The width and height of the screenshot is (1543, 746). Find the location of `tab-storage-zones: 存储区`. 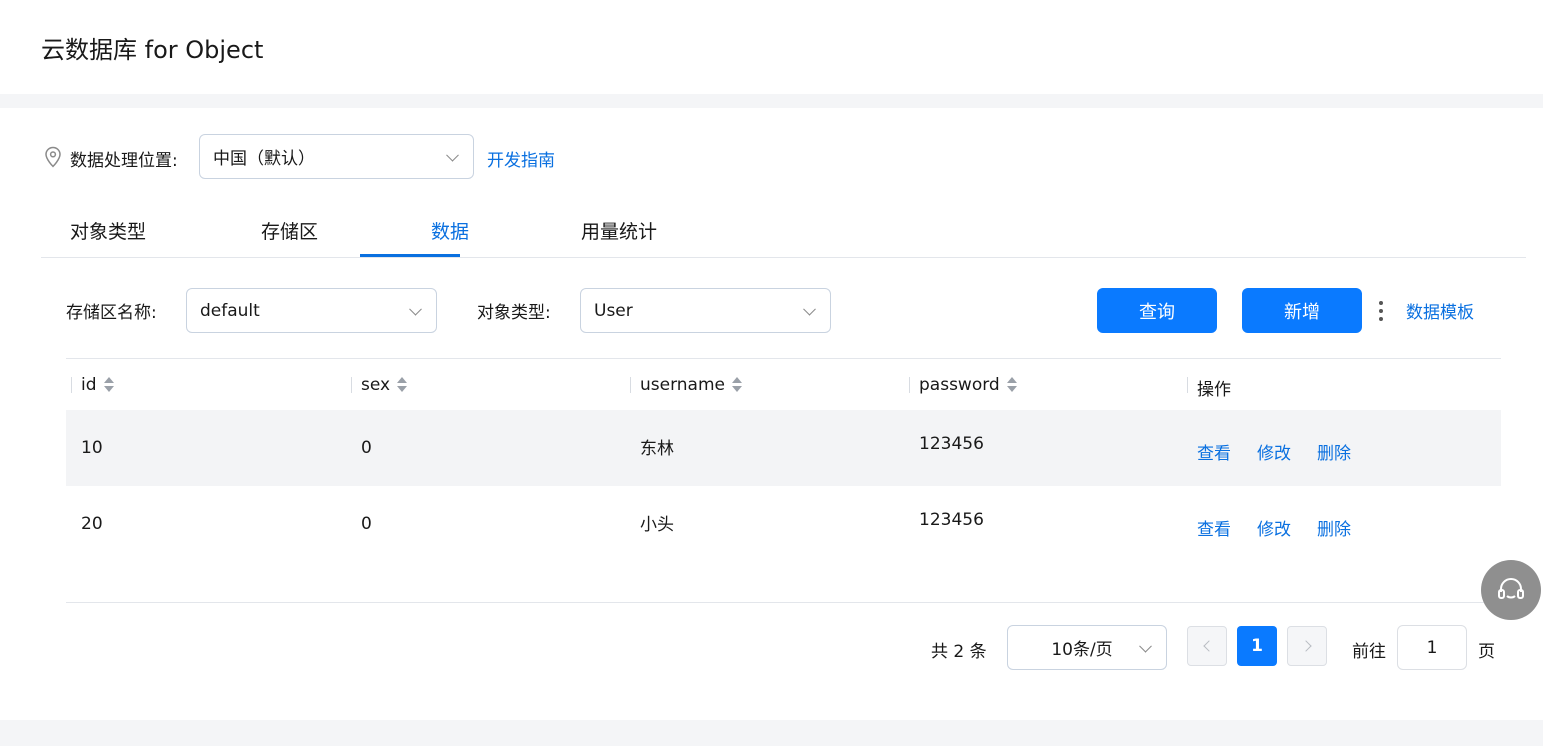

tab-storage-zones: 存储区 is located at coordinates (289, 230).